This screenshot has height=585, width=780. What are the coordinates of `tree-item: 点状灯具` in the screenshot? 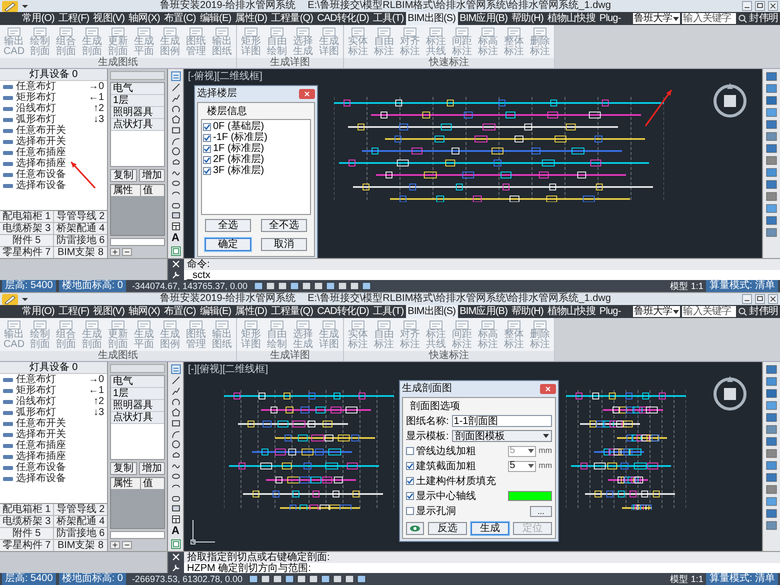 It's located at (137, 125).